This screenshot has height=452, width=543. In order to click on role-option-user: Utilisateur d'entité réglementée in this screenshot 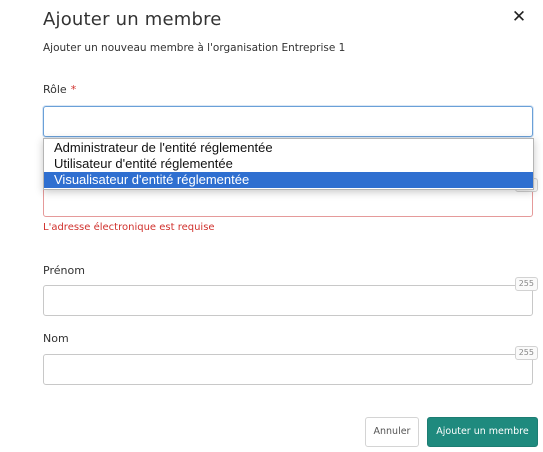, I will do `click(288, 164)`.